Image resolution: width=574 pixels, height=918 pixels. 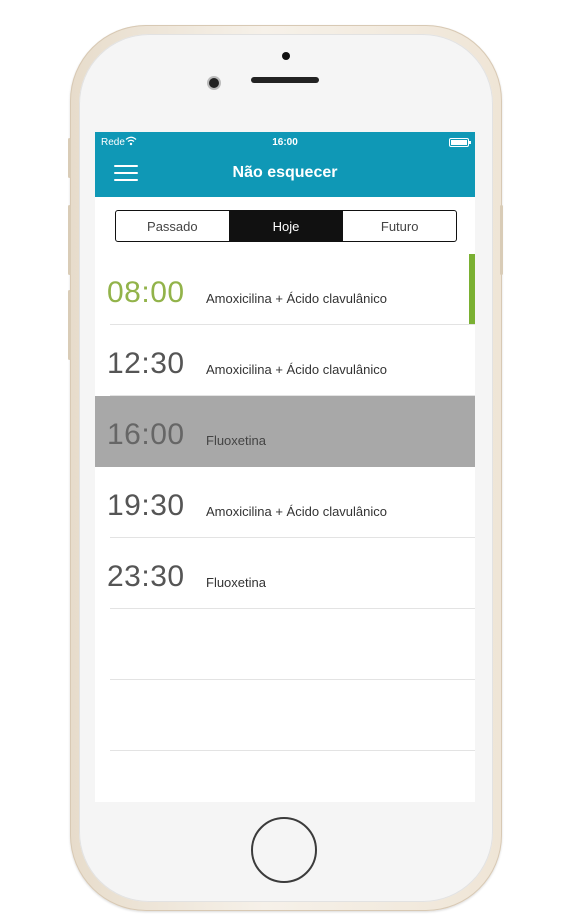 I want to click on dose-time: 16:00, so click(x=146, y=434).